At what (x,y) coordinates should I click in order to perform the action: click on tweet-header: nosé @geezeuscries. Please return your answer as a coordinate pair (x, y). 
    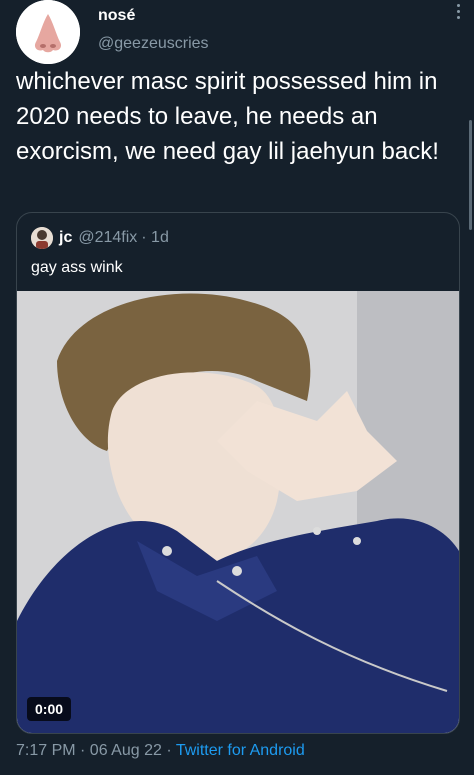
    Looking at the image, I should click on (238, 34).